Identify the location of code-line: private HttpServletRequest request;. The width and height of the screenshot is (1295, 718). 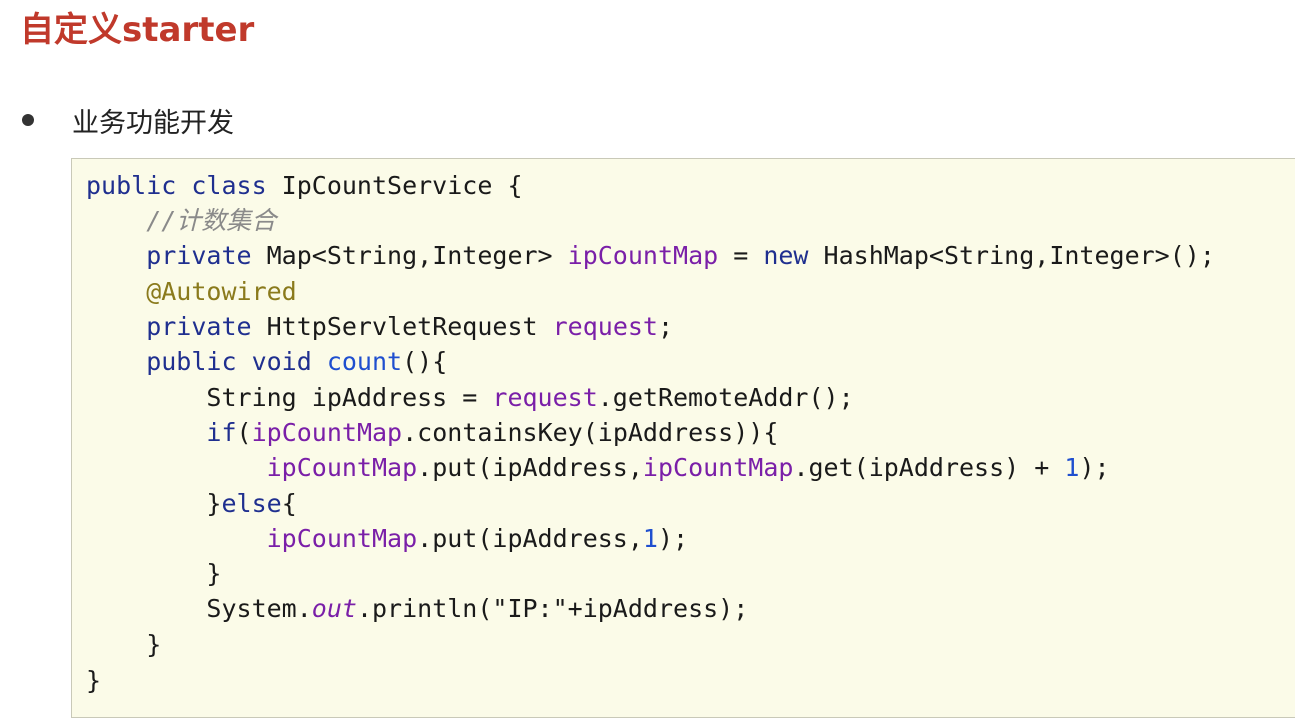
(379, 327).